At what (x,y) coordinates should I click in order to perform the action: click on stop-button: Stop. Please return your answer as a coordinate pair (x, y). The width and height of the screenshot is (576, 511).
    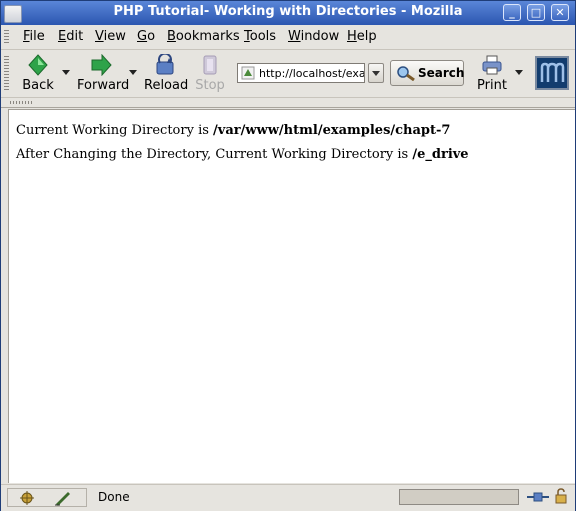
    Looking at the image, I should click on (210, 73).